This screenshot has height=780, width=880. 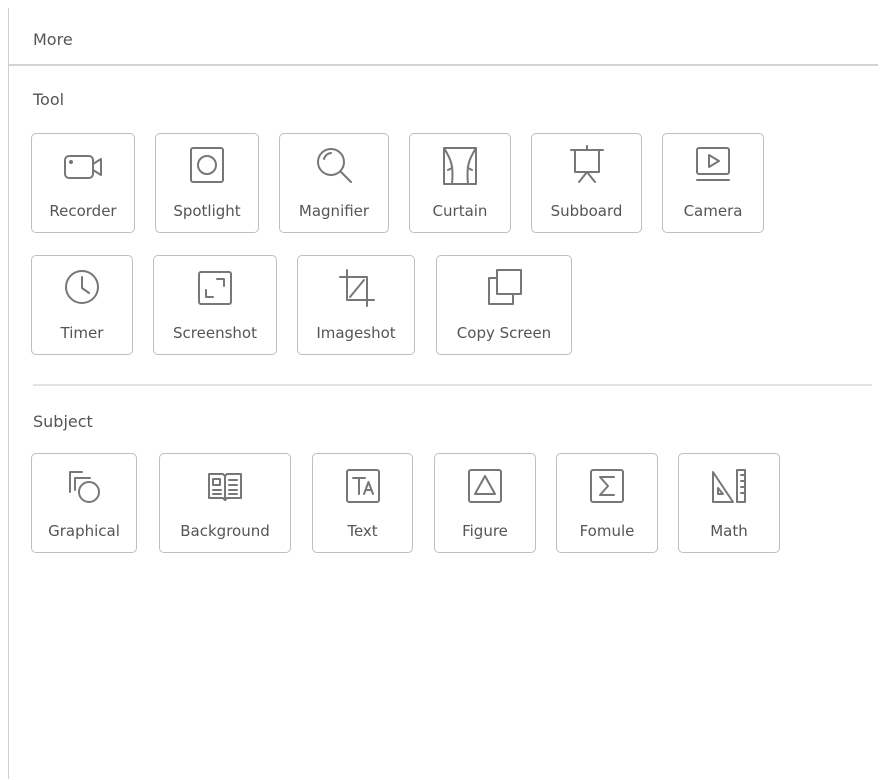 I want to click on recorder-button: Recorder, so click(x=83, y=183).